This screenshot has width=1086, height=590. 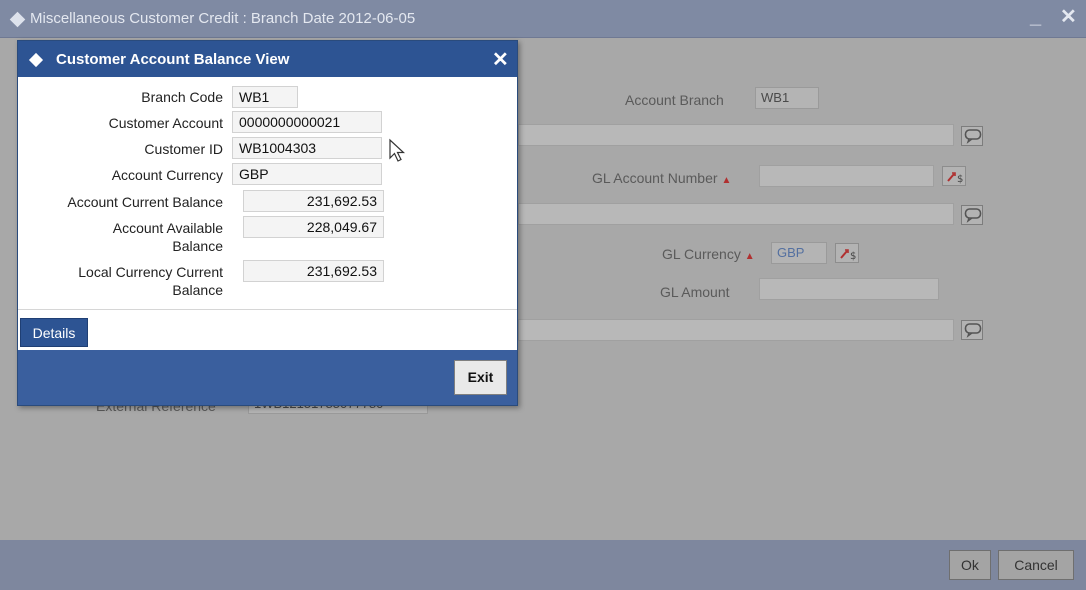 What do you see at coordinates (267, 309) in the screenshot?
I see `dialog-divider` at bounding box center [267, 309].